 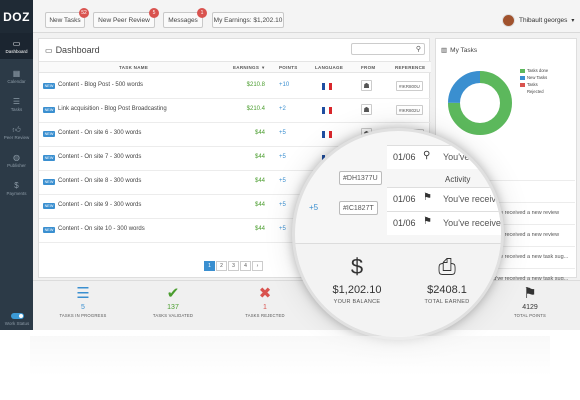 I want to click on sidebar-item-tasks: ☰ Tasks, so click(x=16, y=104).